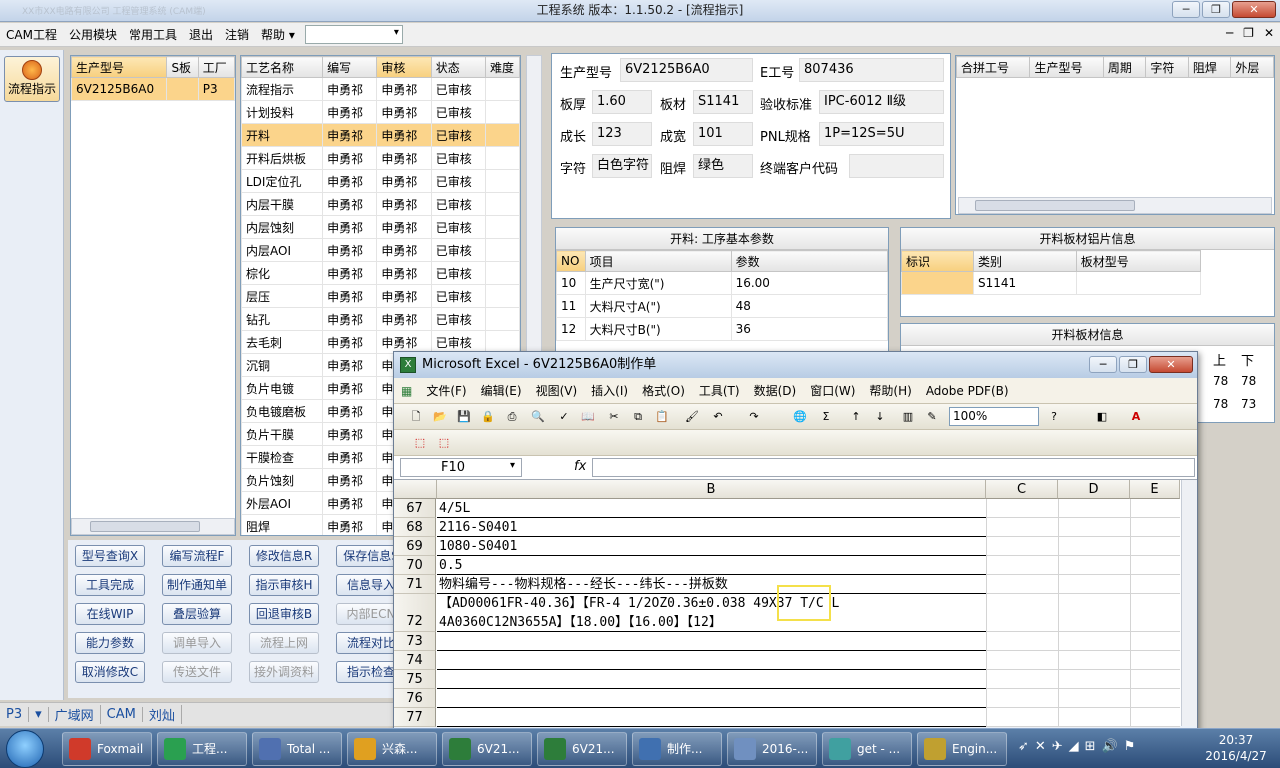 The image size is (1280, 768). I want to click on field-width: 101, so click(723, 134).